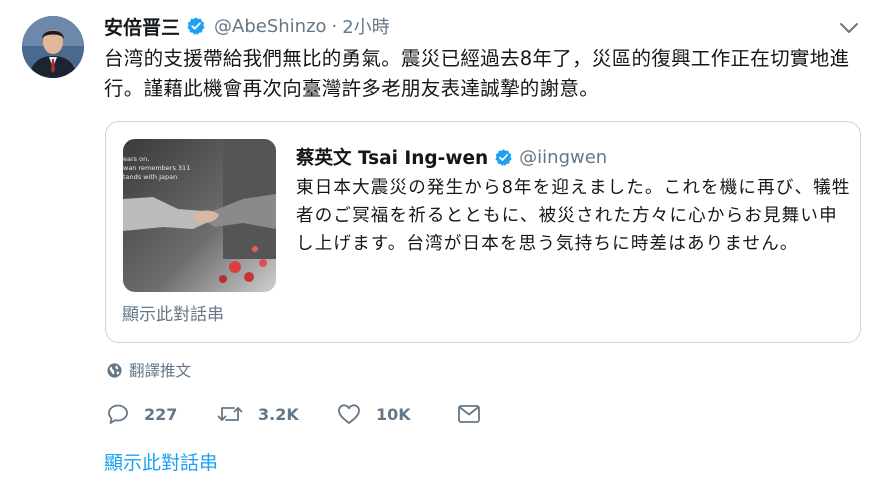  I want to click on author-handle: @AbeShinzo, so click(270, 26).